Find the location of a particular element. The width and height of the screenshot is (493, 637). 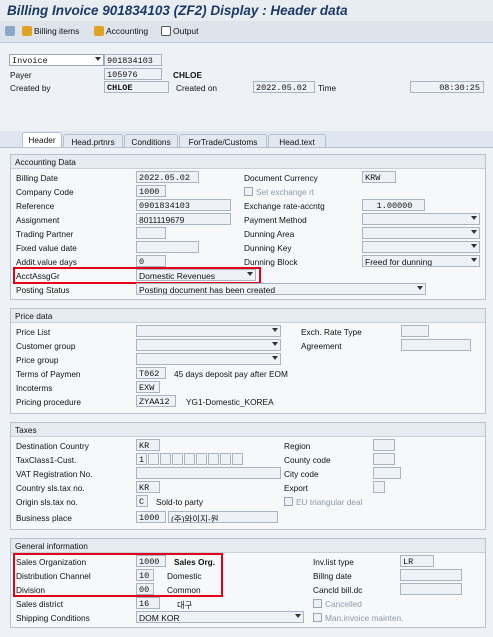

cancelled-checkbox is located at coordinates (317, 603).